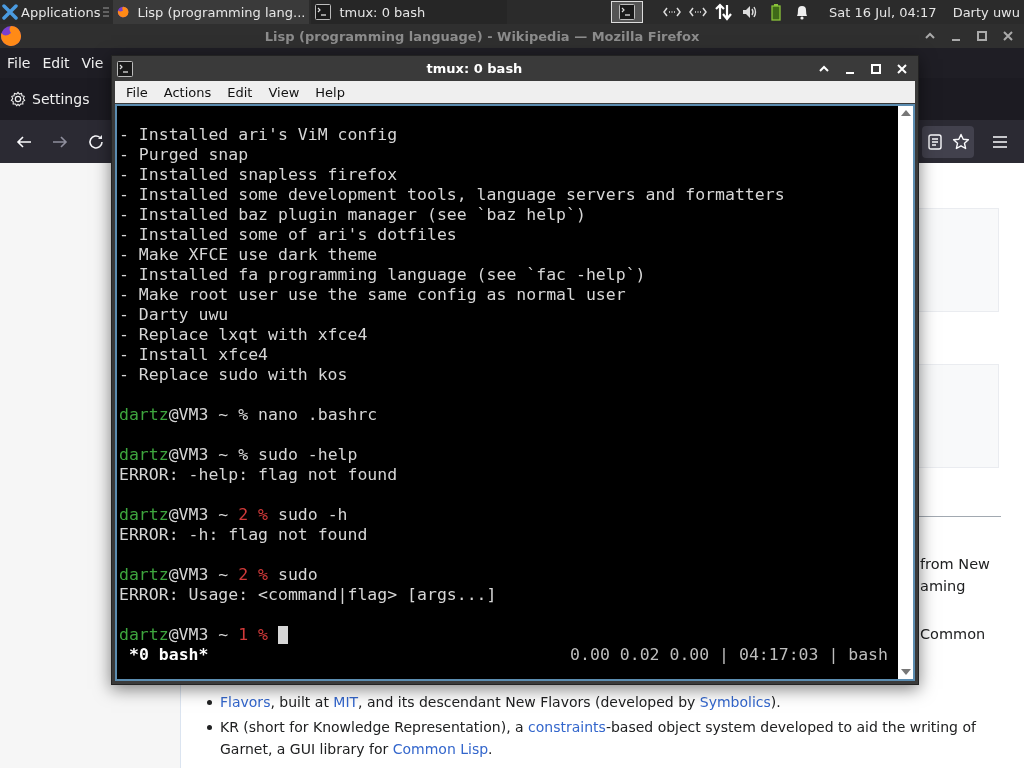 The height and width of the screenshot is (768, 1024). Describe the element at coordinates (258, 475) in the screenshot. I see `terminal-output: ERROR: -help: flag not found` at that location.